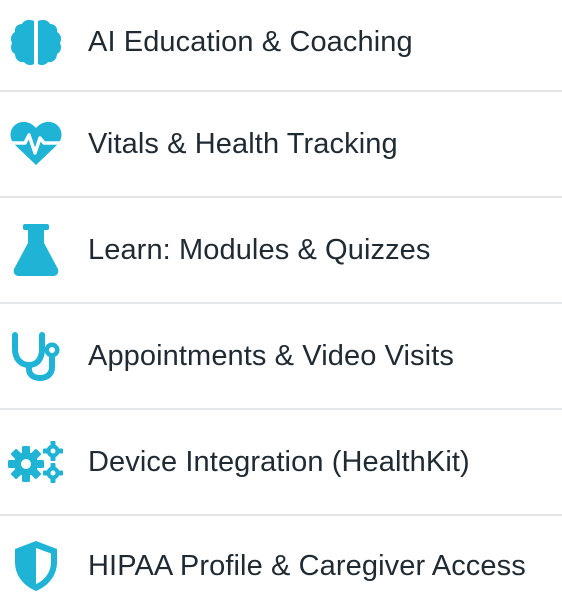 The width and height of the screenshot is (562, 606). Describe the element at coordinates (36, 356) in the screenshot. I see `stethoscope-icon` at that location.